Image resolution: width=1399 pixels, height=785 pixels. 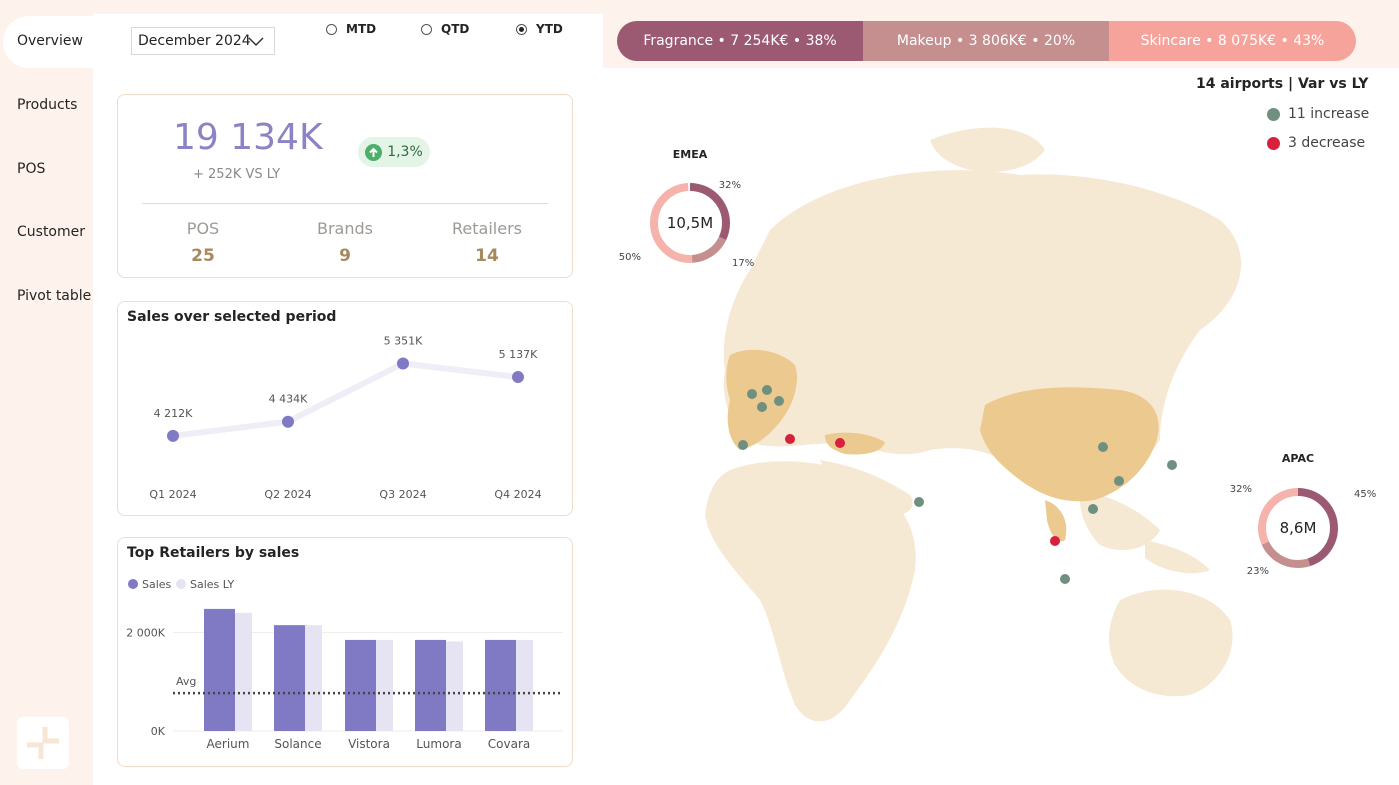 What do you see at coordinates (1298, 528) in the screenshot?
I see `donut-total: 8,6M` at bounding box center [1298, 528].